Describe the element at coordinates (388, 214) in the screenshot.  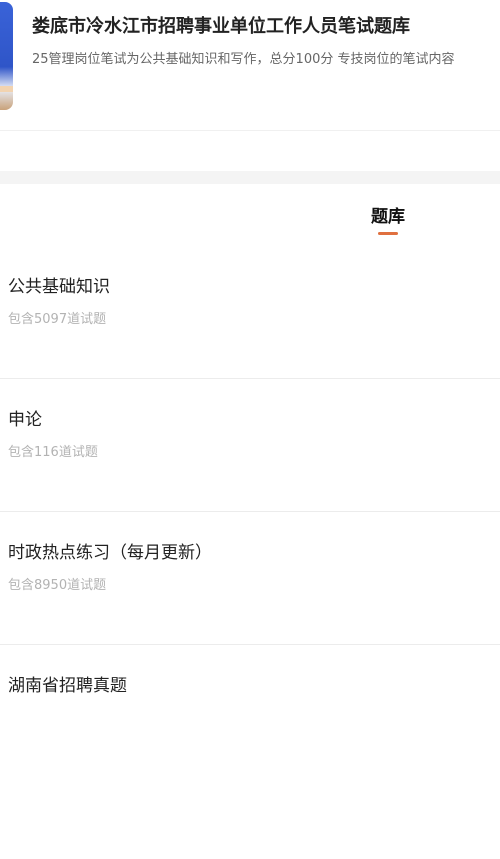
I see `tab-question-bank: 题库` at that location.